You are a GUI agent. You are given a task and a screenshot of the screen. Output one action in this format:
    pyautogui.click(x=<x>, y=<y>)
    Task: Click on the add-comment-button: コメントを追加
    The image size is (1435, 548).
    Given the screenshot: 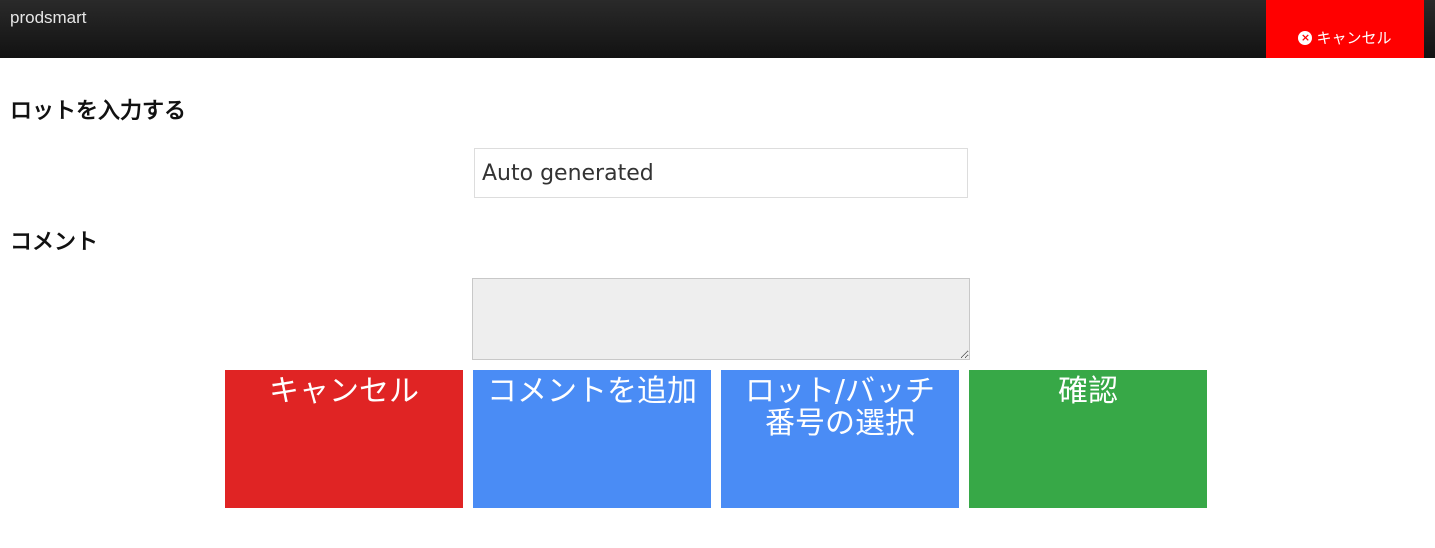 What is the action you would take?
    pyautogui.click(x=592, y=439)
    